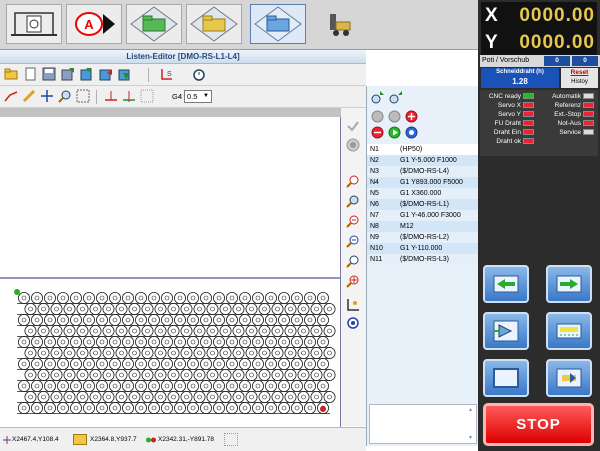  What do you see at coordinates (87, 74) in the screenshot?
I see `import-icon` at bounding box center [87, 74].